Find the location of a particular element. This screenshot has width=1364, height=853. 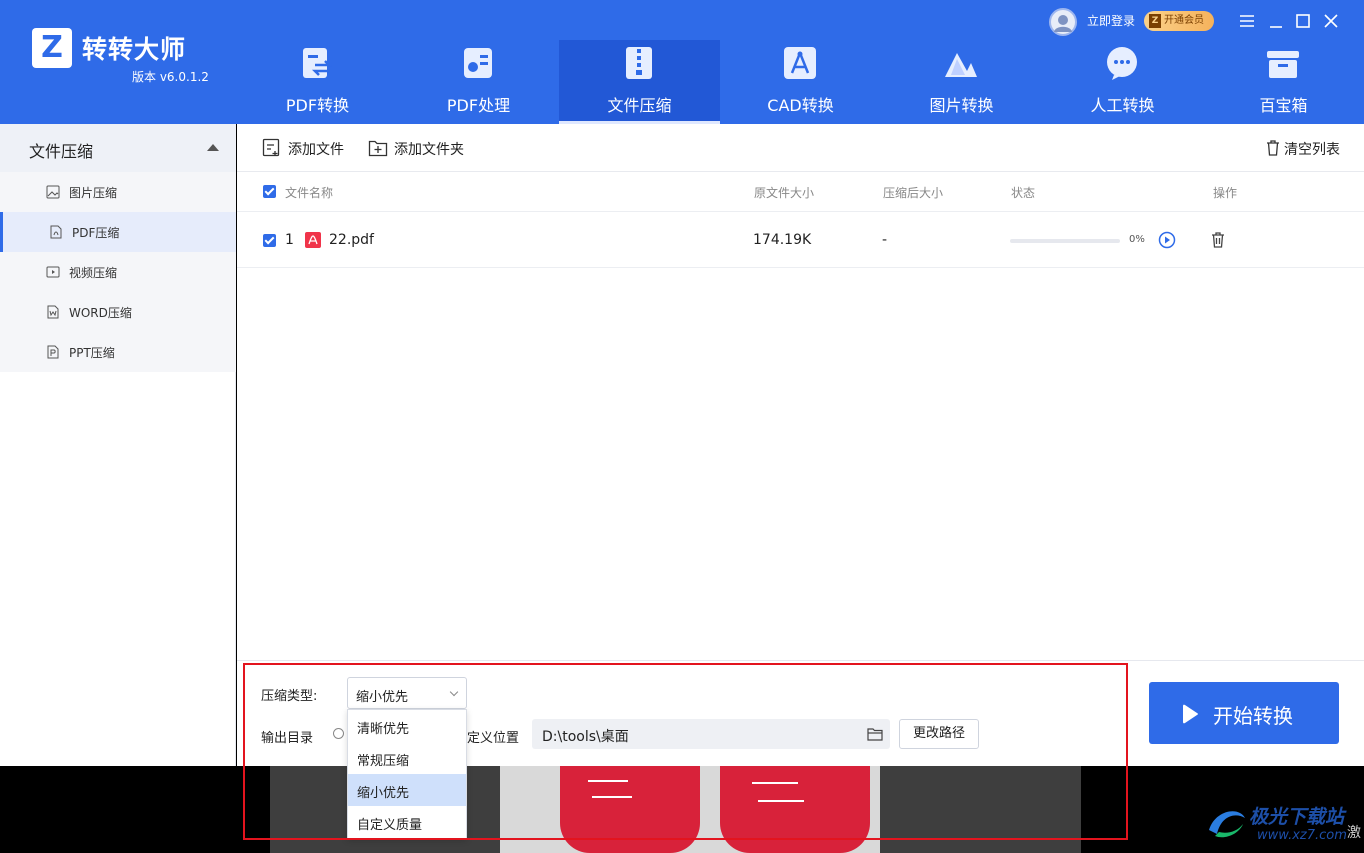

row-checkbox is located at coordinates (269, 240).